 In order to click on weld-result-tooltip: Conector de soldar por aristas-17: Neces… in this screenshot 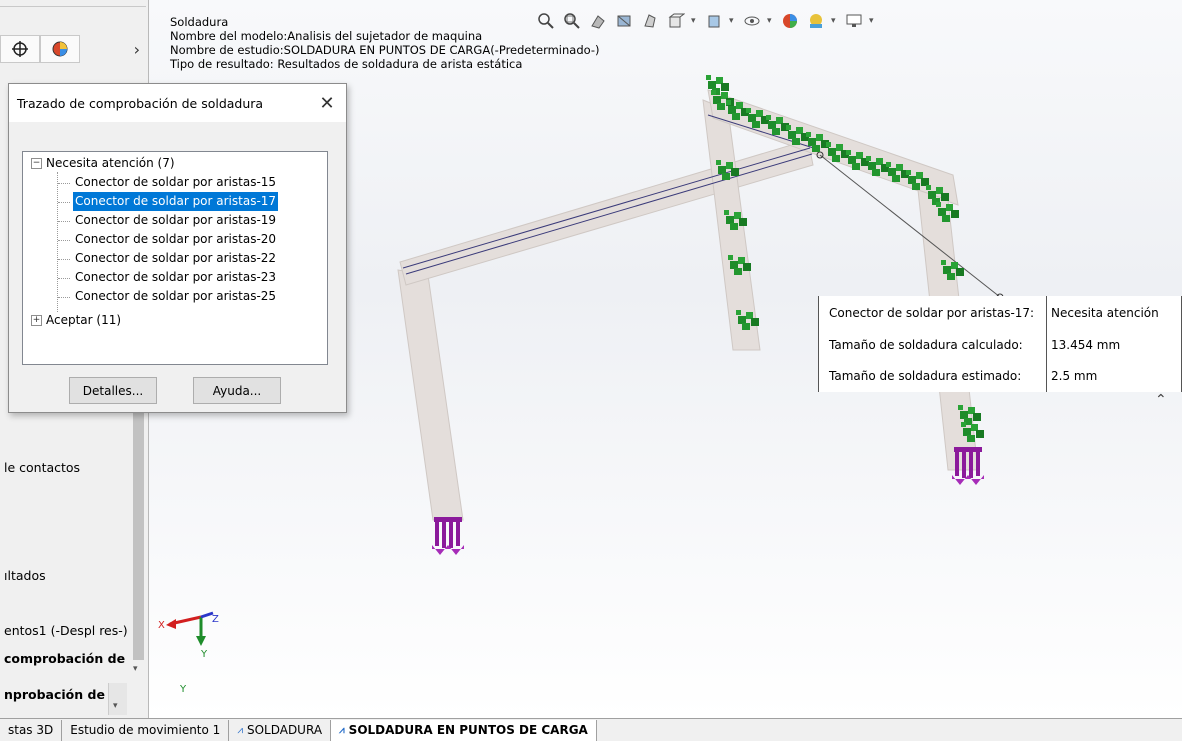, I will do `click(1000, 344)`.